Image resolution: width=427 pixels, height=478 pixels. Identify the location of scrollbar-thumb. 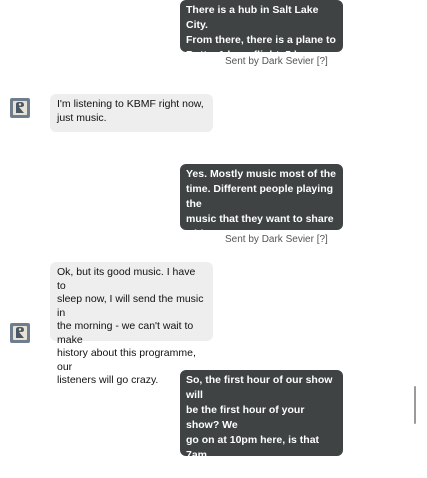
(415, 405).